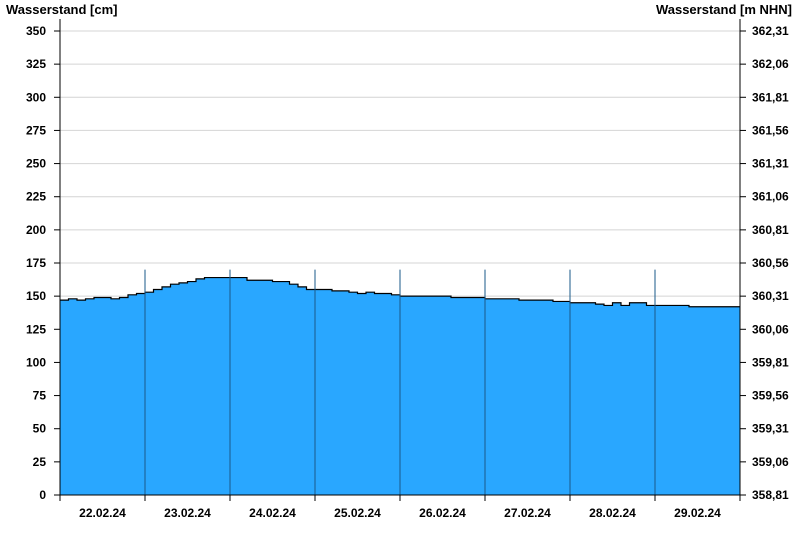  I want to click on right-tick-label: 362,06, so click(770, 64).